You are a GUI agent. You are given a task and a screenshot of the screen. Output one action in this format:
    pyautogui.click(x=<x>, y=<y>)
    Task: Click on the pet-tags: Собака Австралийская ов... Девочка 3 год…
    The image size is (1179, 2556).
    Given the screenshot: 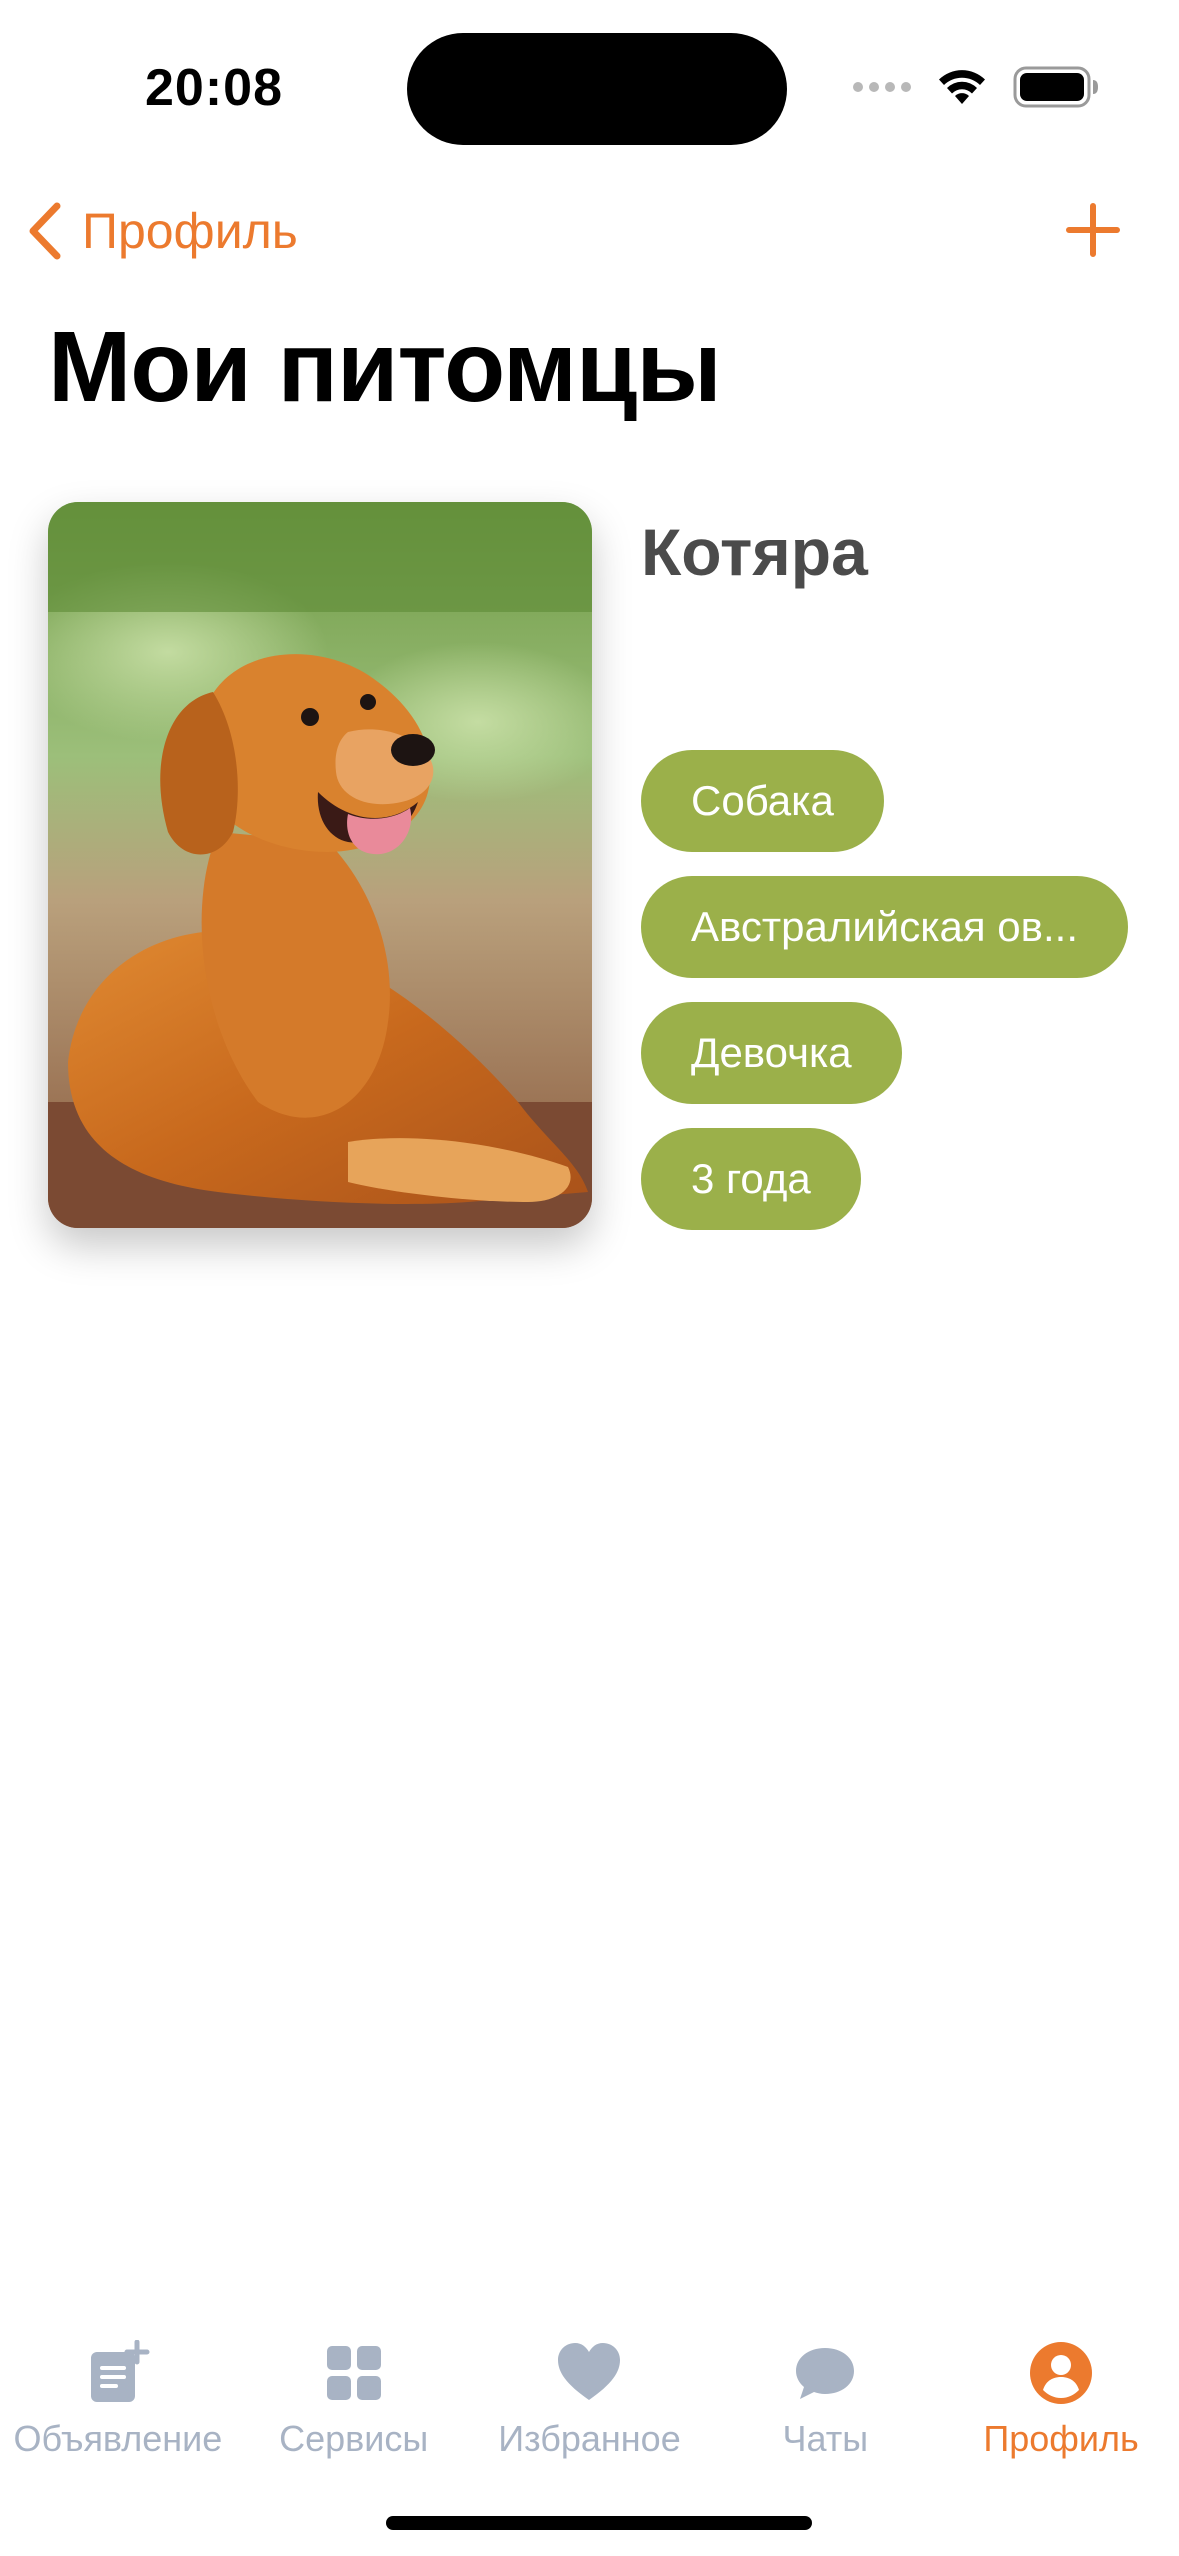 What is the action you would take?
    pyautogui.click(x=884, y=990)
    